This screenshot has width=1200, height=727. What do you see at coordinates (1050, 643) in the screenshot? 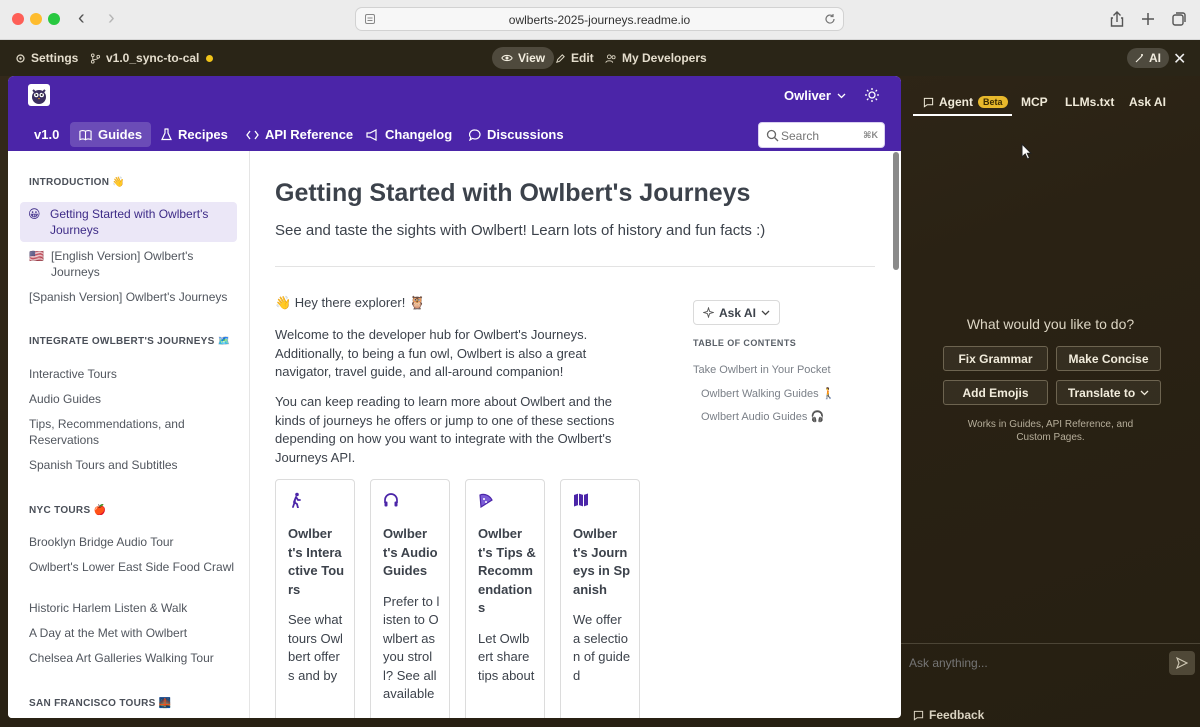
I see `divider` at bounding box center [1050, 643].